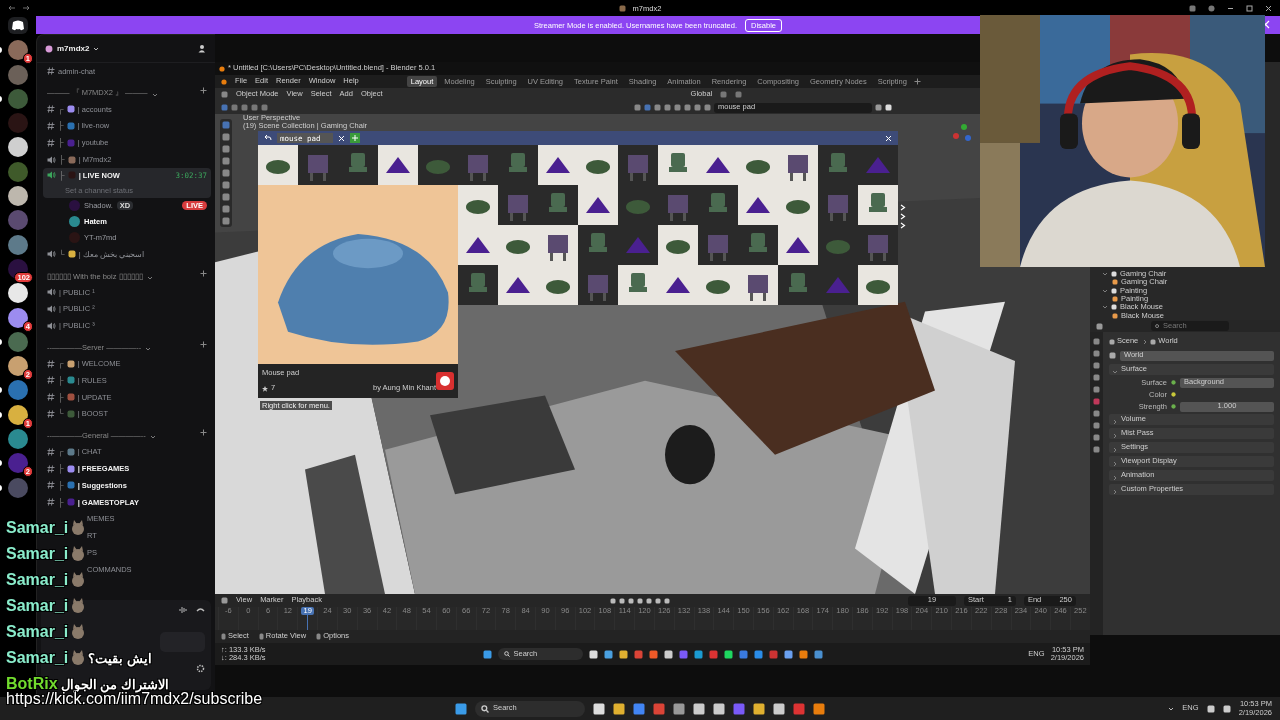 The height and width of the screenshot is (720, 1280). I want to click on chat-username: BotRix, so click(32, 683).